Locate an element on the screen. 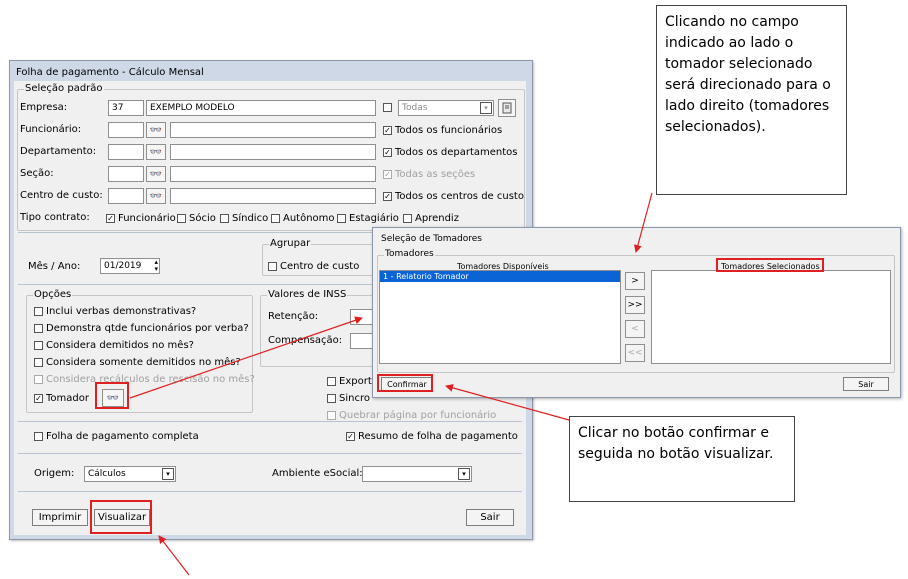 This screenshot has height=579, width=908. arrow-to-confirmar is located at coordinates (507, 402).